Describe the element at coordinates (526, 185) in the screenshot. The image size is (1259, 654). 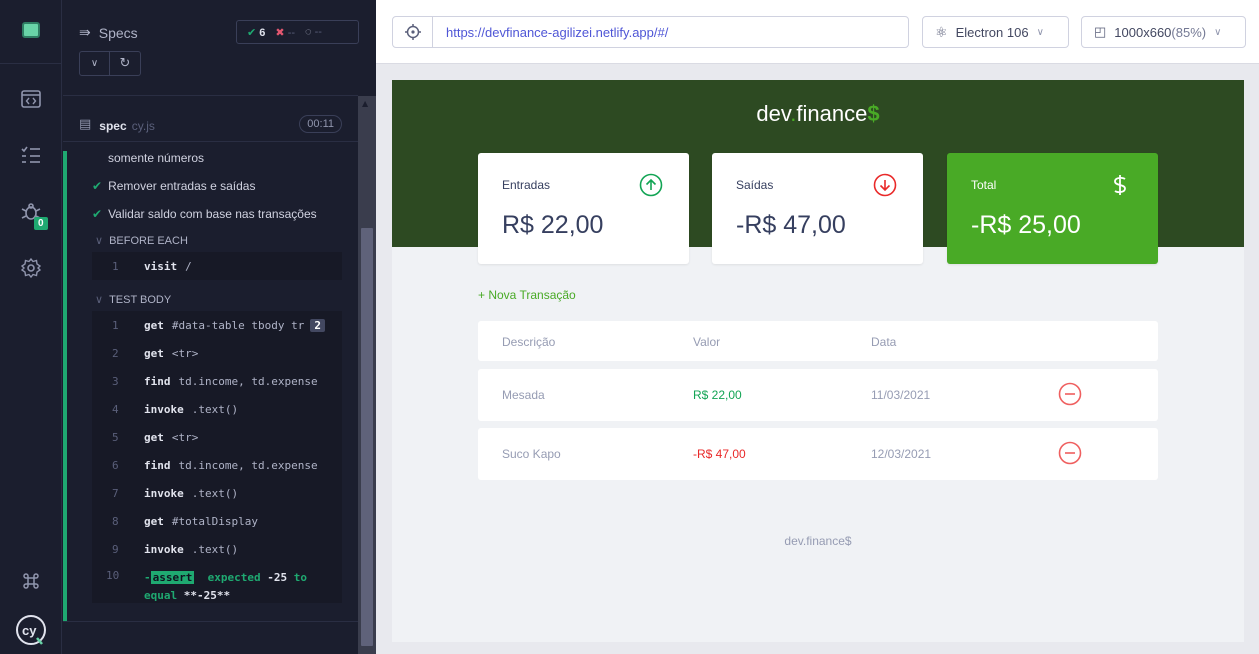
I see `income-label: Entradas` at that location.